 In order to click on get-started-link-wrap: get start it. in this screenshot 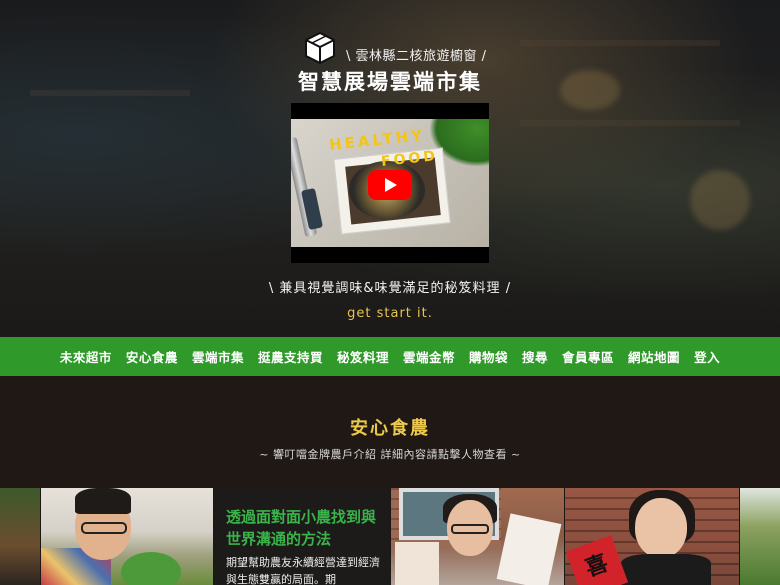, I will do `click(390, 313)`.